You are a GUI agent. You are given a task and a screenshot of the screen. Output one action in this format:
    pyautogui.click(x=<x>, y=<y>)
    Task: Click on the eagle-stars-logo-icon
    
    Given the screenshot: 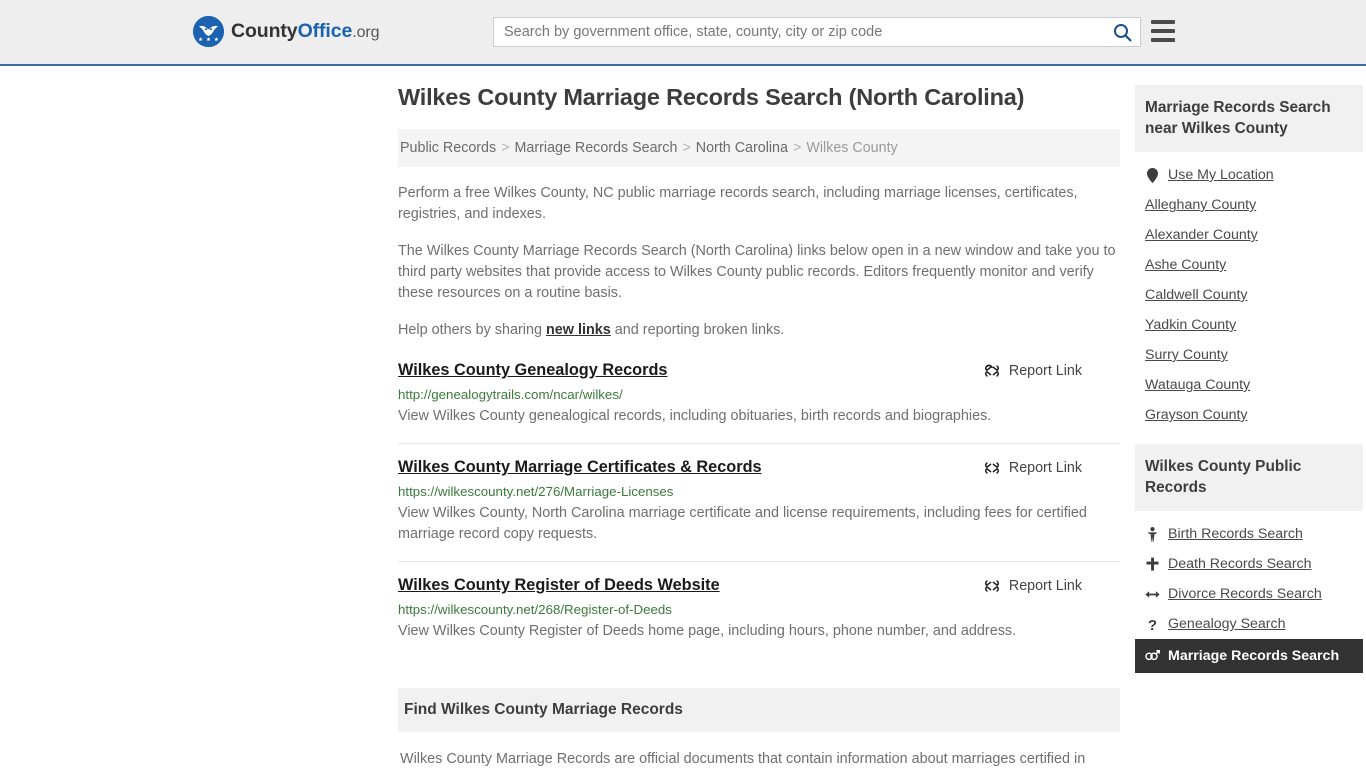 What is the action you would take?
    pyautogui.click(x=208, y=31)
    